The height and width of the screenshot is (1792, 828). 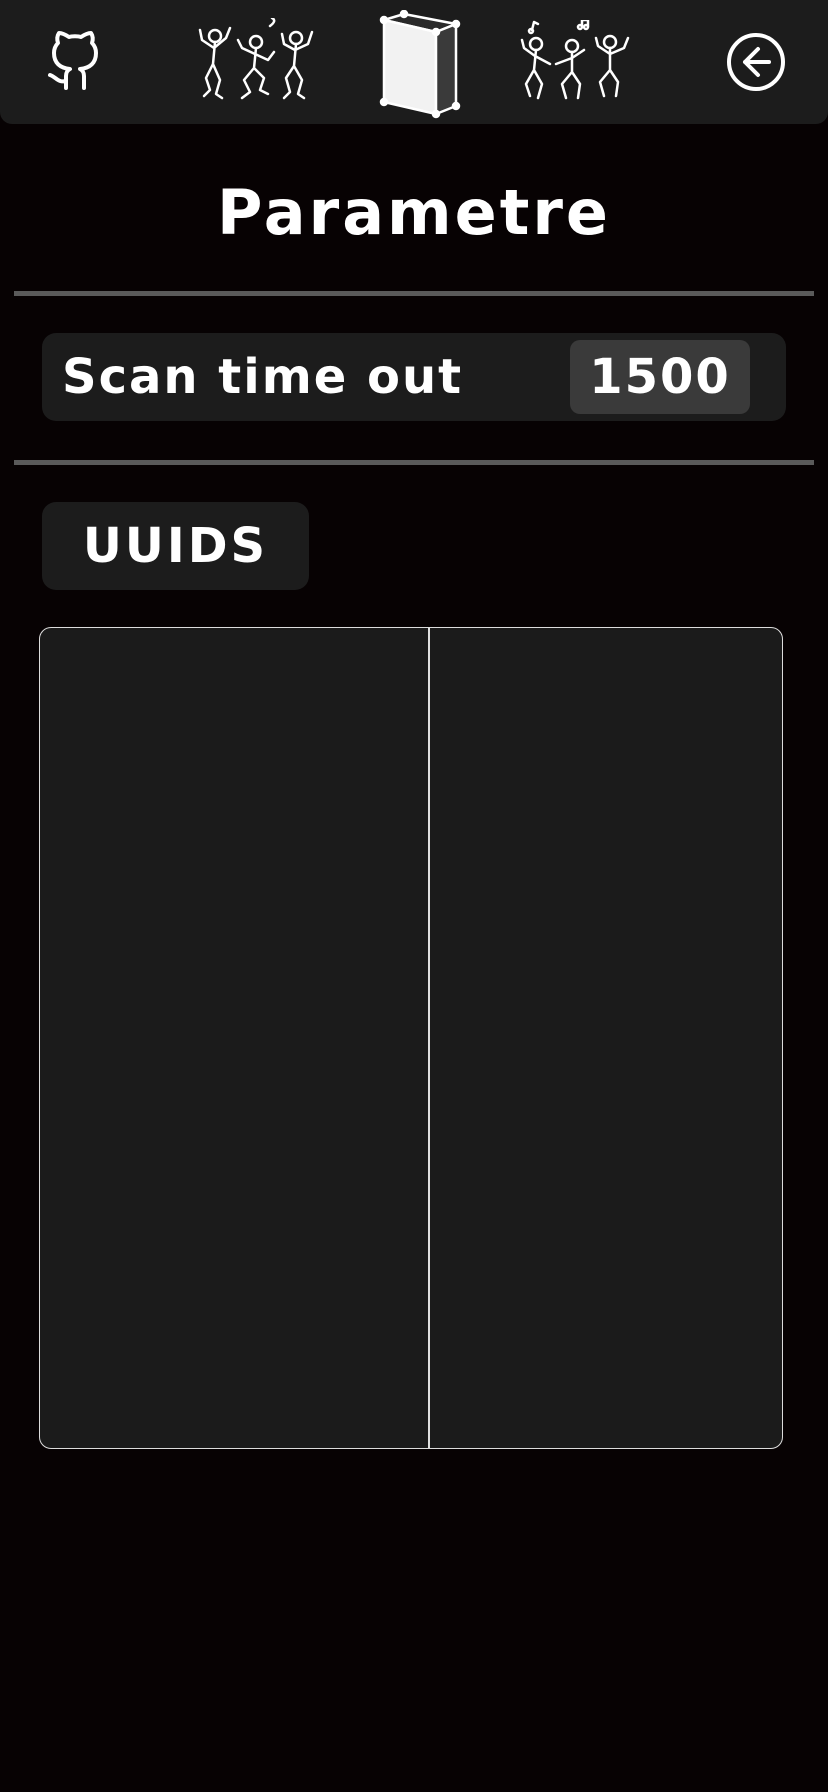 What do you see at coordinates (263, 377) in the screenshot?
I see `scan-timeout-label: Scan time out` at bounding box center [263, 377].